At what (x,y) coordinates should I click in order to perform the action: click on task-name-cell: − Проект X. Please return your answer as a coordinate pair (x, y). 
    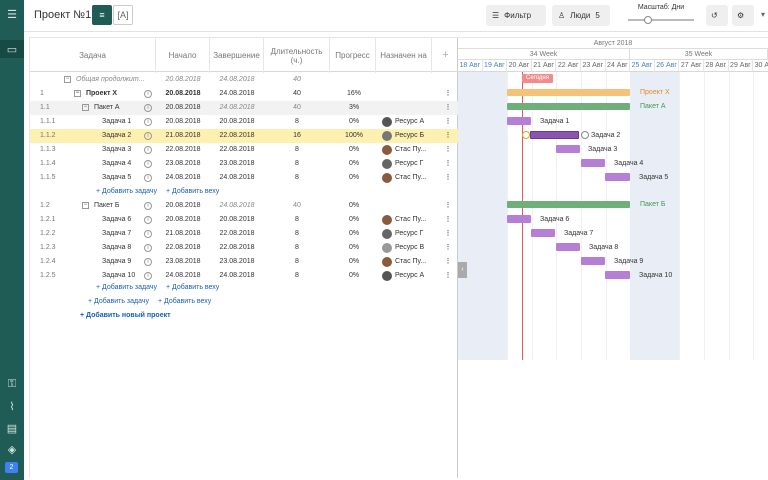
    Looking at the image, I should click on (95, 94).